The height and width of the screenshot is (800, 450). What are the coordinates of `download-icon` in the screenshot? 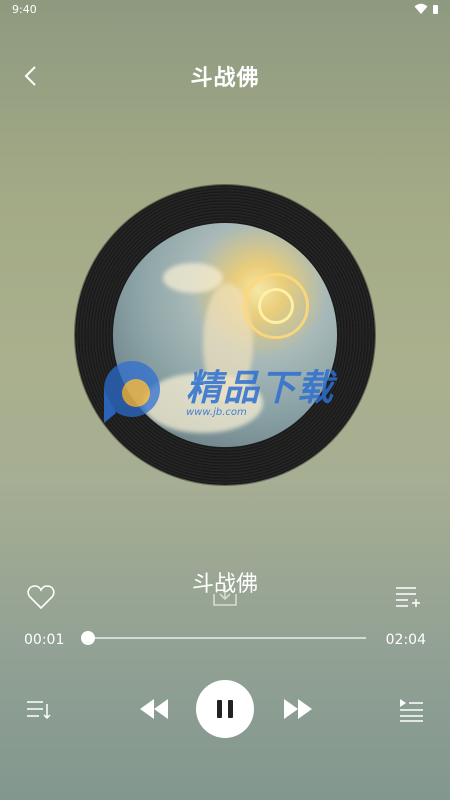 It's located at (225, 595).